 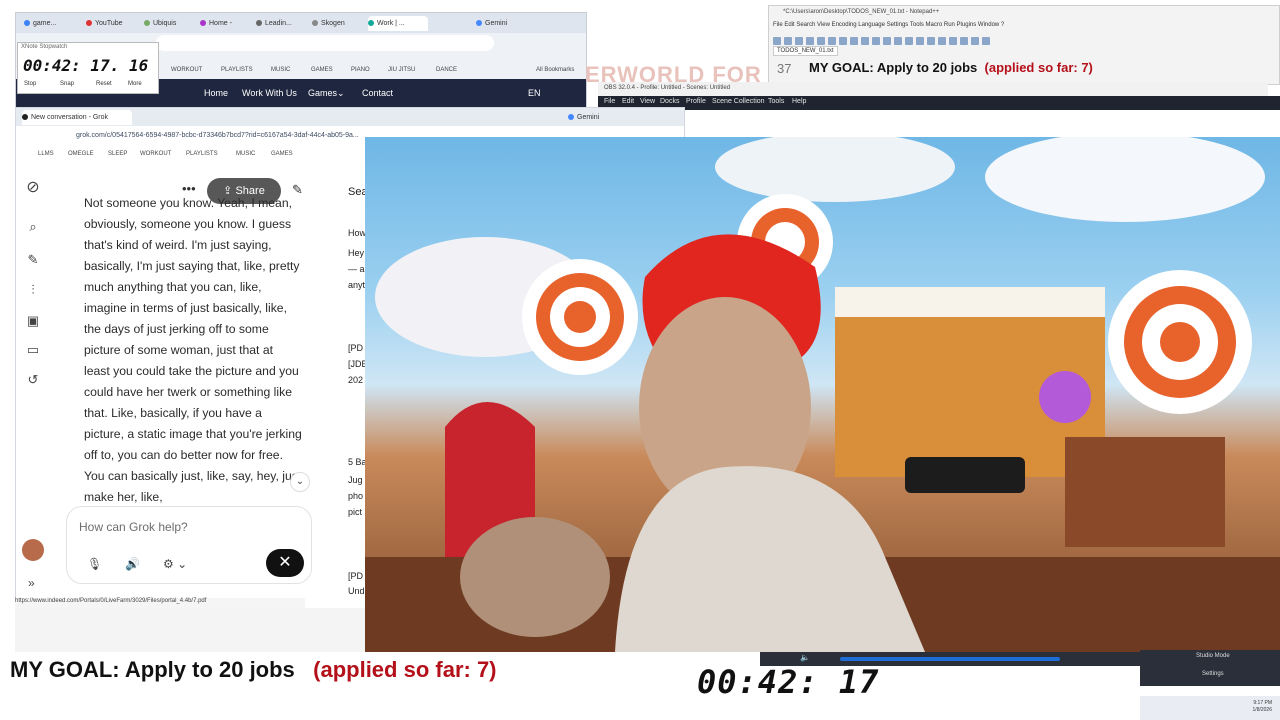 What do you see at coordinates (356, 496) in the screenshot?
I see `search-result-fragment: pho` at bounding box center [356, 496].